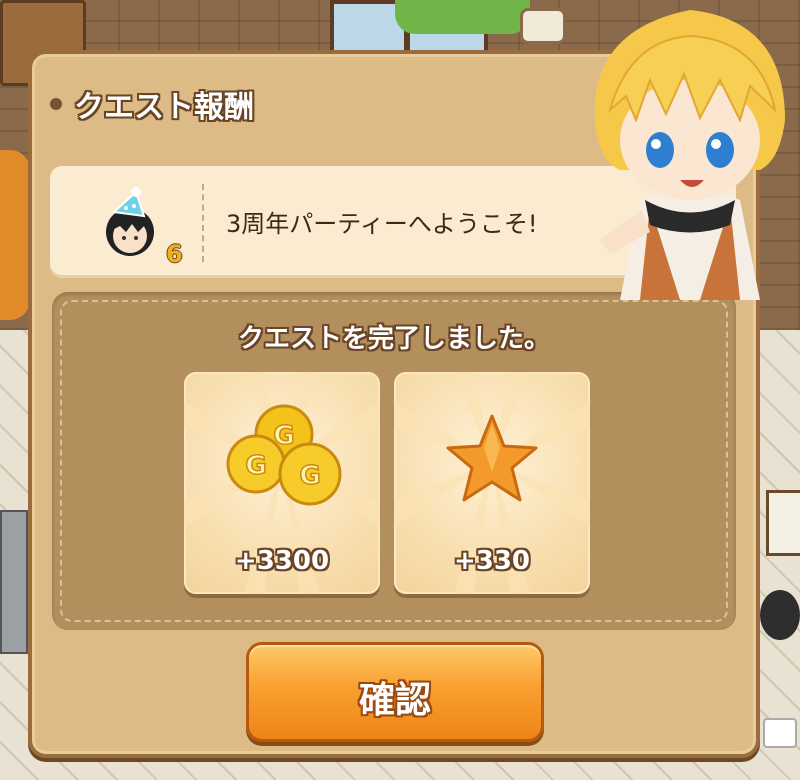  I want to click on gold-coins-icon: G G G, so click(284, 455).